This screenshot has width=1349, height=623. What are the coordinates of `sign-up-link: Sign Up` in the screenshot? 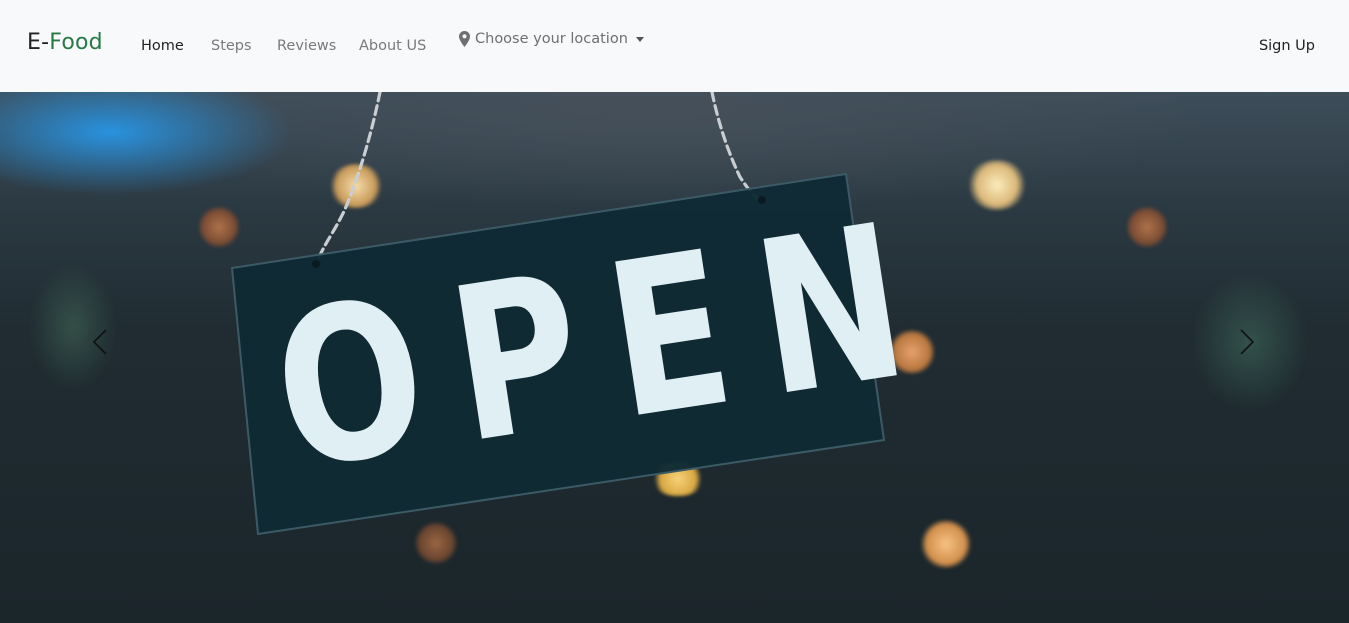 It's located at (1287, 46).